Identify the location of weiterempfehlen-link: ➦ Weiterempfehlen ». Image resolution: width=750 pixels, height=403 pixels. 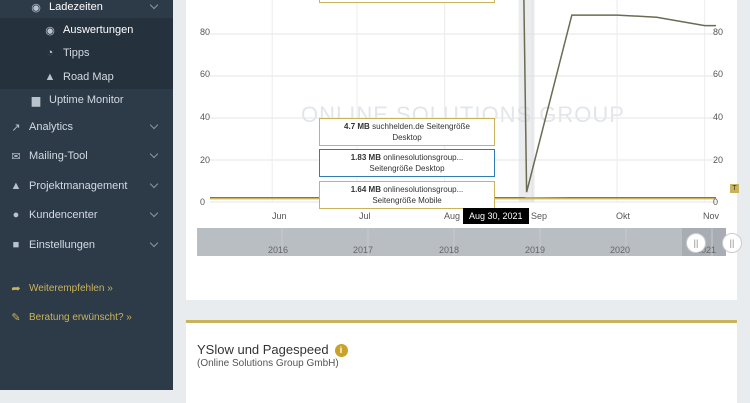
(86, 288).